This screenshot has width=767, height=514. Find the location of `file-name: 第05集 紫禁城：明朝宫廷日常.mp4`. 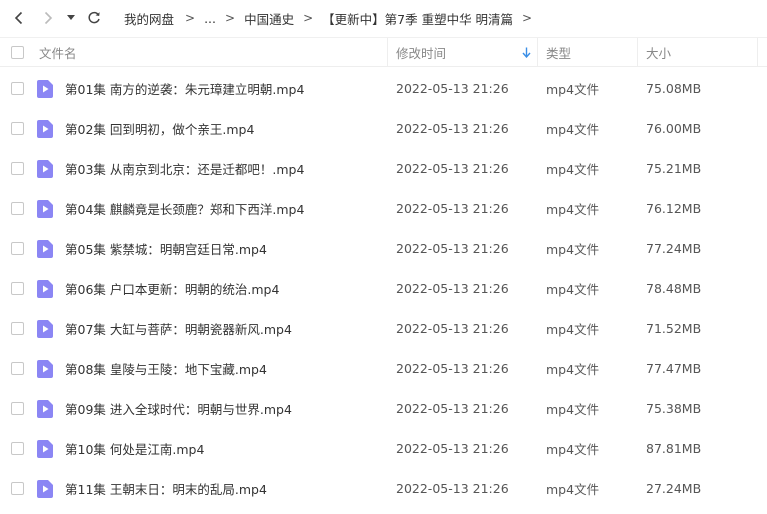

file-name: 第05集 紫禁城：明朝宫廷日常.mp4 is located at coordinates (166, 248).